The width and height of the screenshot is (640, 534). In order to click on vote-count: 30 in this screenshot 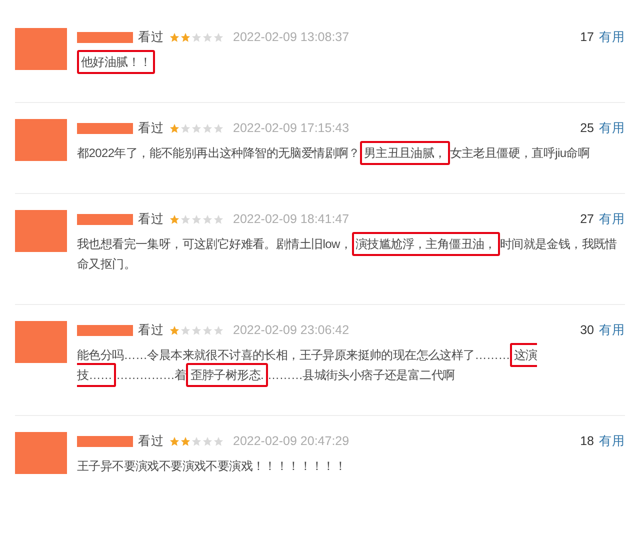, I will do `click(587, 330)`.